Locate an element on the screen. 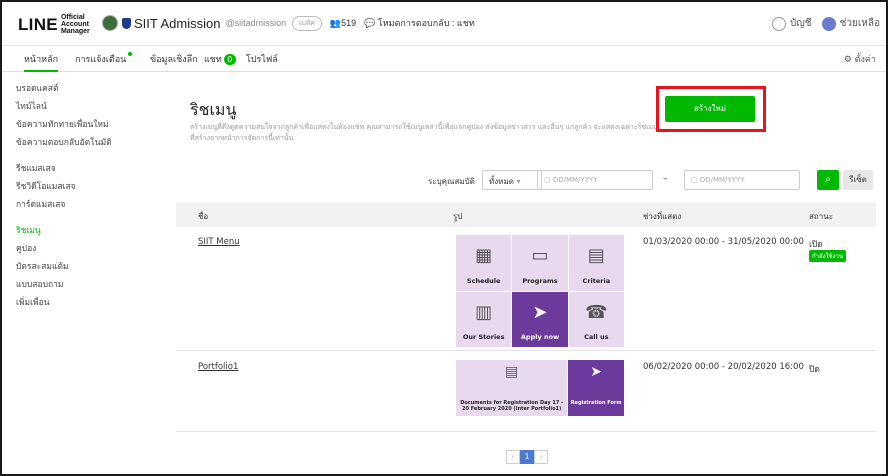  prev-page-button: ‹ is located at coordinates (513, 457).